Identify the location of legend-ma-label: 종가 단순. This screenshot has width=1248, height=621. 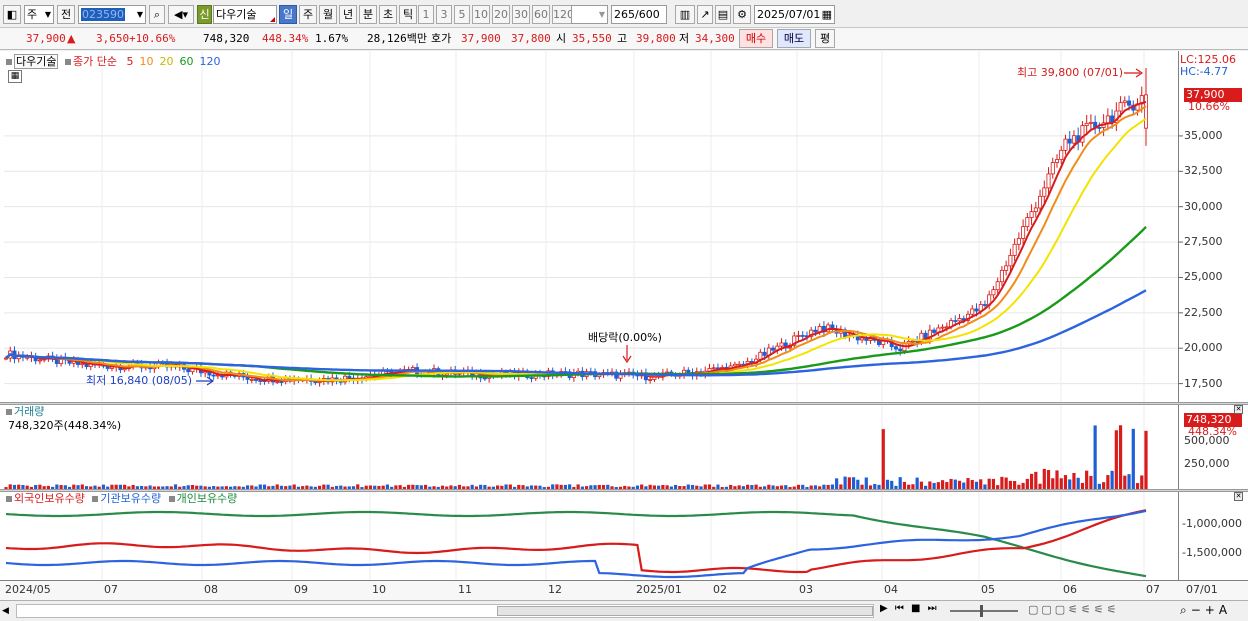
(95, 61).